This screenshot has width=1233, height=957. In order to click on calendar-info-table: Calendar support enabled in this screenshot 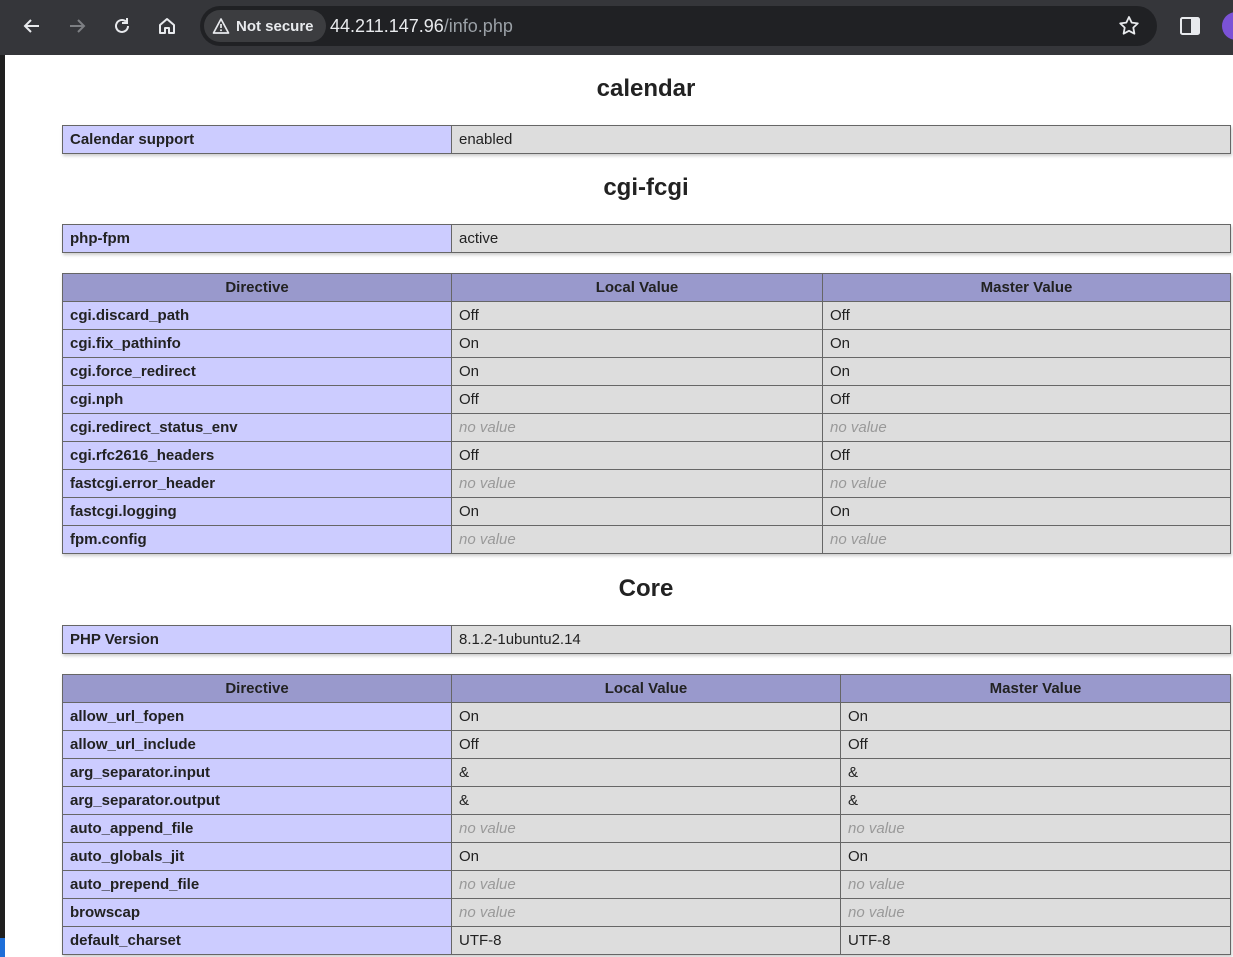, I will do `click(646, 139)`.